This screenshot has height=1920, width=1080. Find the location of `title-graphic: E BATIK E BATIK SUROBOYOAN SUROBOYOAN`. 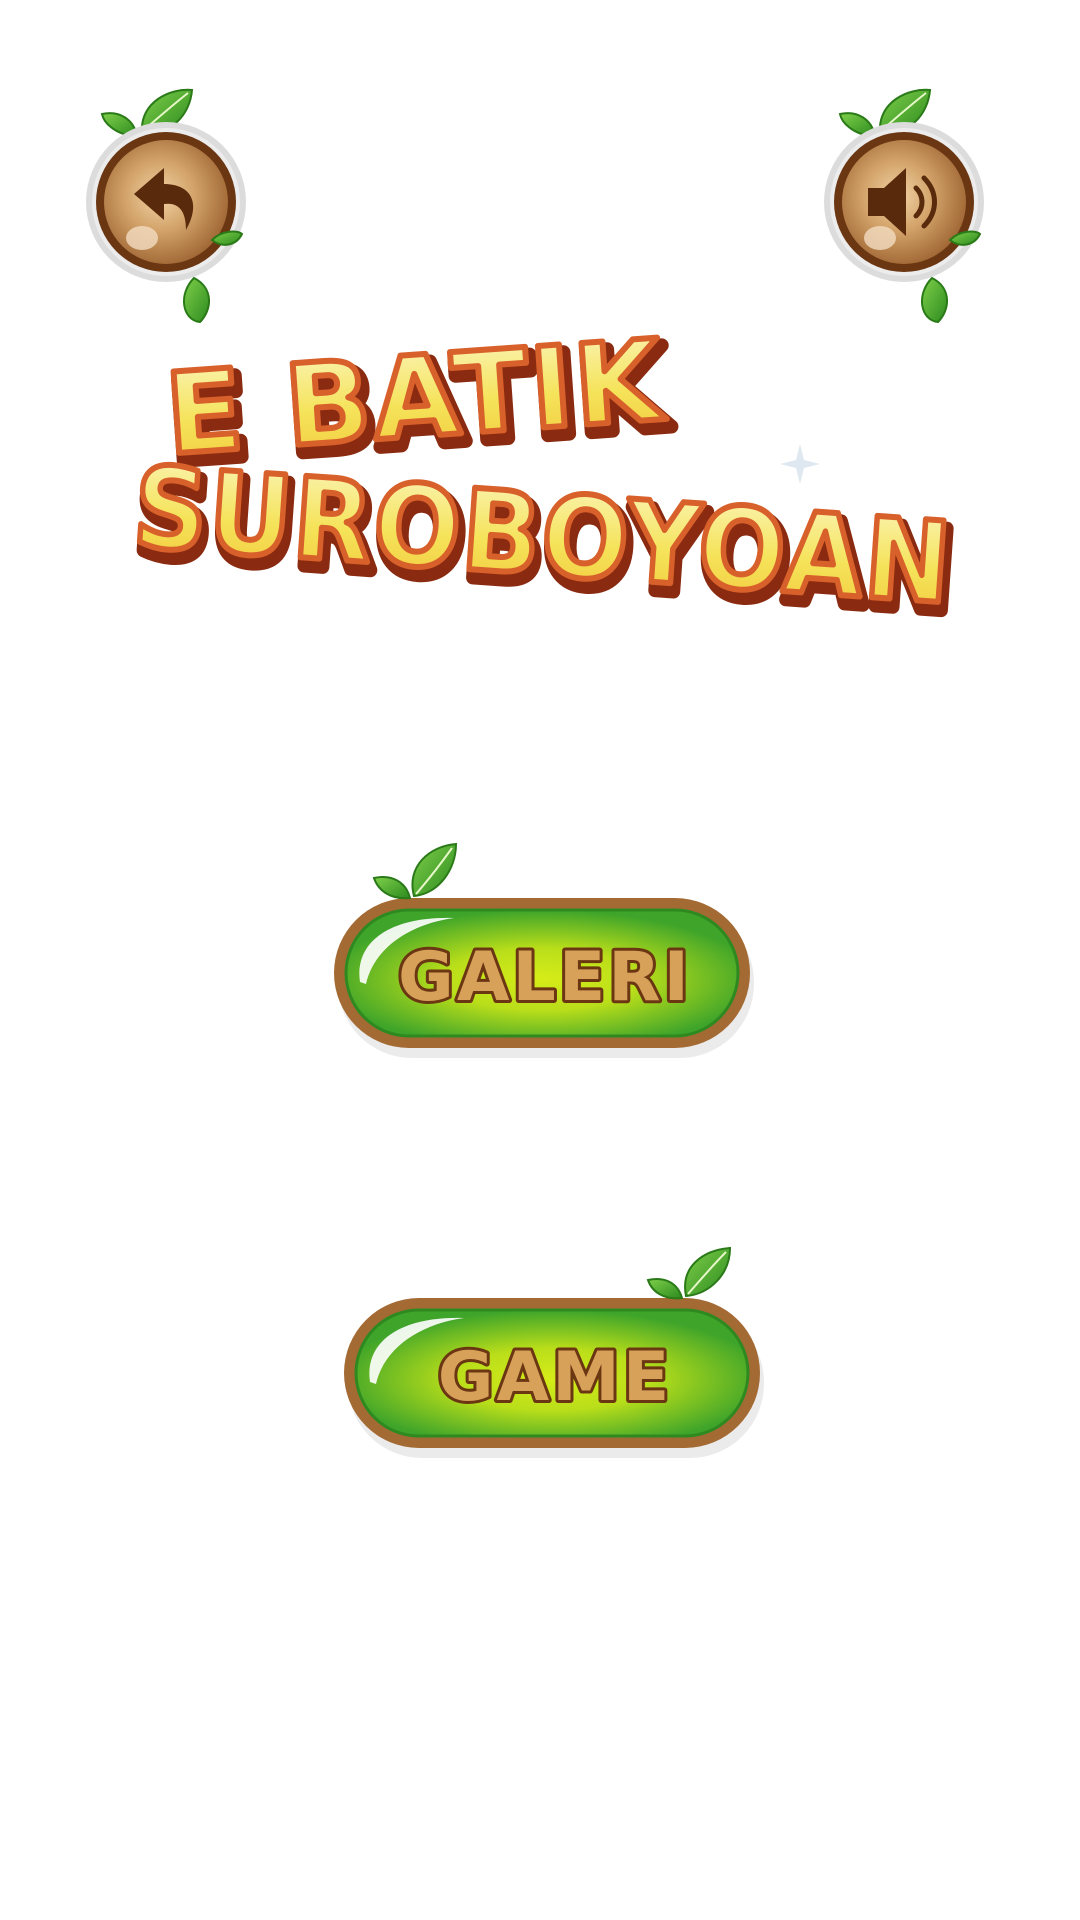

title-graphic: E BATIK E BATIK SUROBOYOAN SUROBOYOAN is located at coordinates (546, 480).